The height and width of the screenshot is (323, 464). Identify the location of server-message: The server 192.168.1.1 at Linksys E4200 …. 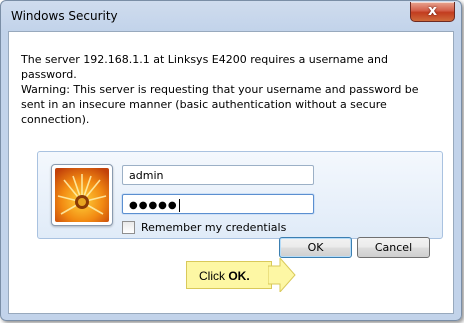
(204, 67).